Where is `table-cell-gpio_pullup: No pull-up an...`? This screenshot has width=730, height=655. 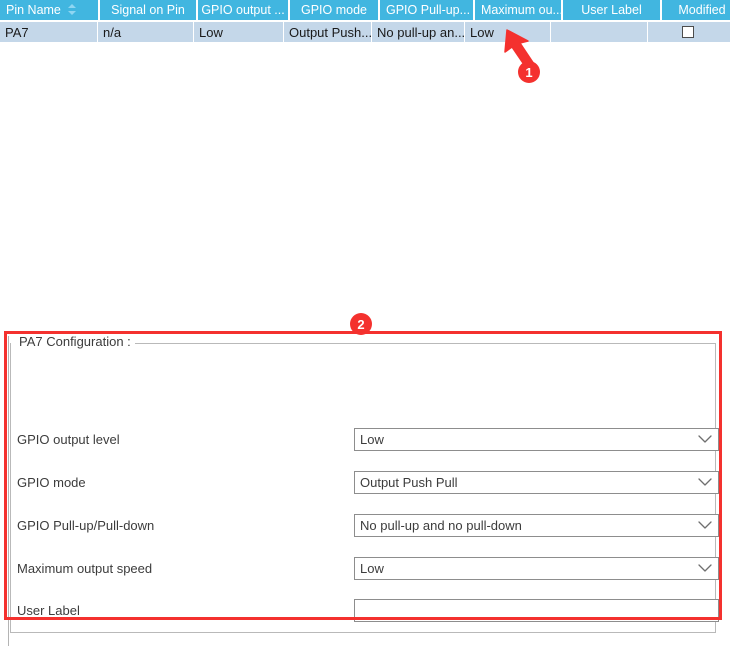 table-cell-gpio_pullup: No pull-up an... is located at coordinates (418, 32).